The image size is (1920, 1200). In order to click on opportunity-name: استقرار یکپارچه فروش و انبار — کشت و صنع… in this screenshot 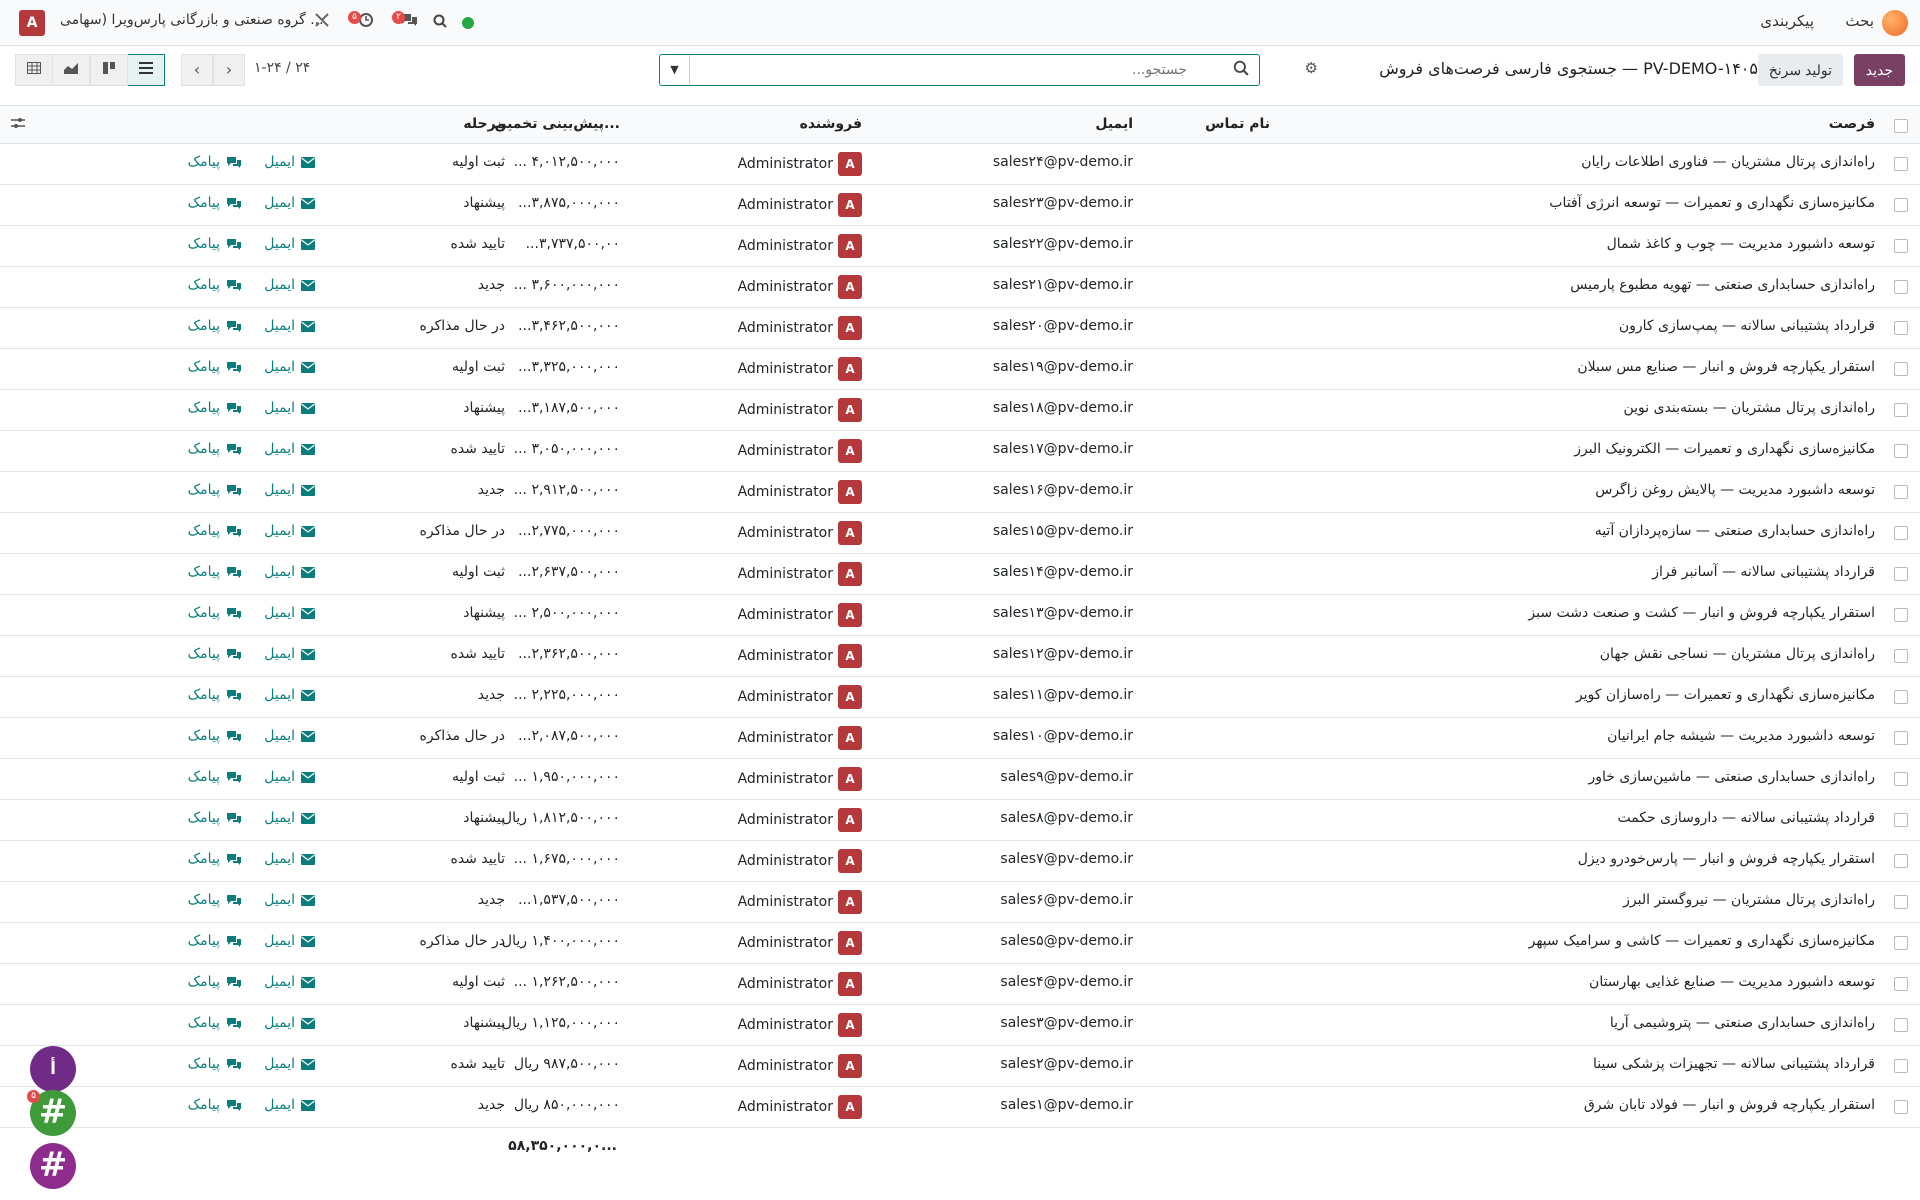, I will do `click(1701, 613)`.